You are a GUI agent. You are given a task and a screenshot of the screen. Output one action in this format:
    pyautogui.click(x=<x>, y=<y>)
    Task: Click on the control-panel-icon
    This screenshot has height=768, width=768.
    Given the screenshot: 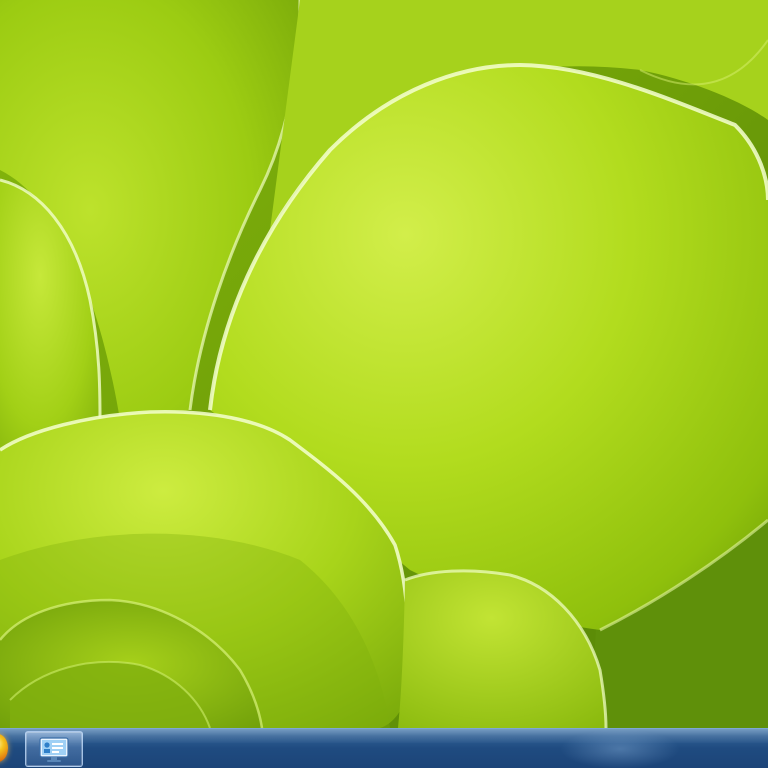 What is the action you would take?
    pyautogui.click(x=54, y=749)
    